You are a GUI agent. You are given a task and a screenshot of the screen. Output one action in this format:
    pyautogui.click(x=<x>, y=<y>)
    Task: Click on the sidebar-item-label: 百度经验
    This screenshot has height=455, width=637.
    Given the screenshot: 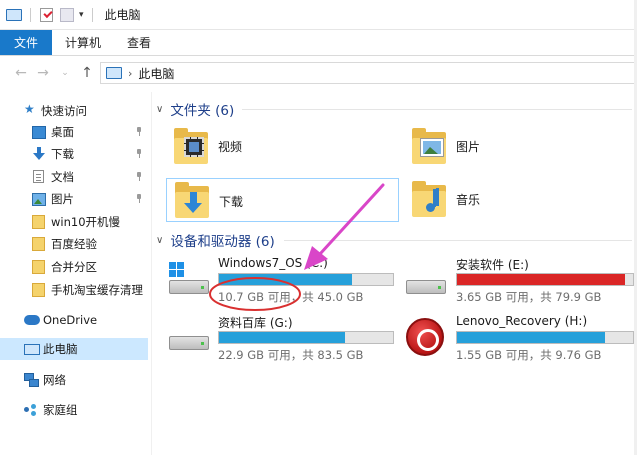 What is the action you would take?
    pyautogui.click(x=74, y=244)
    